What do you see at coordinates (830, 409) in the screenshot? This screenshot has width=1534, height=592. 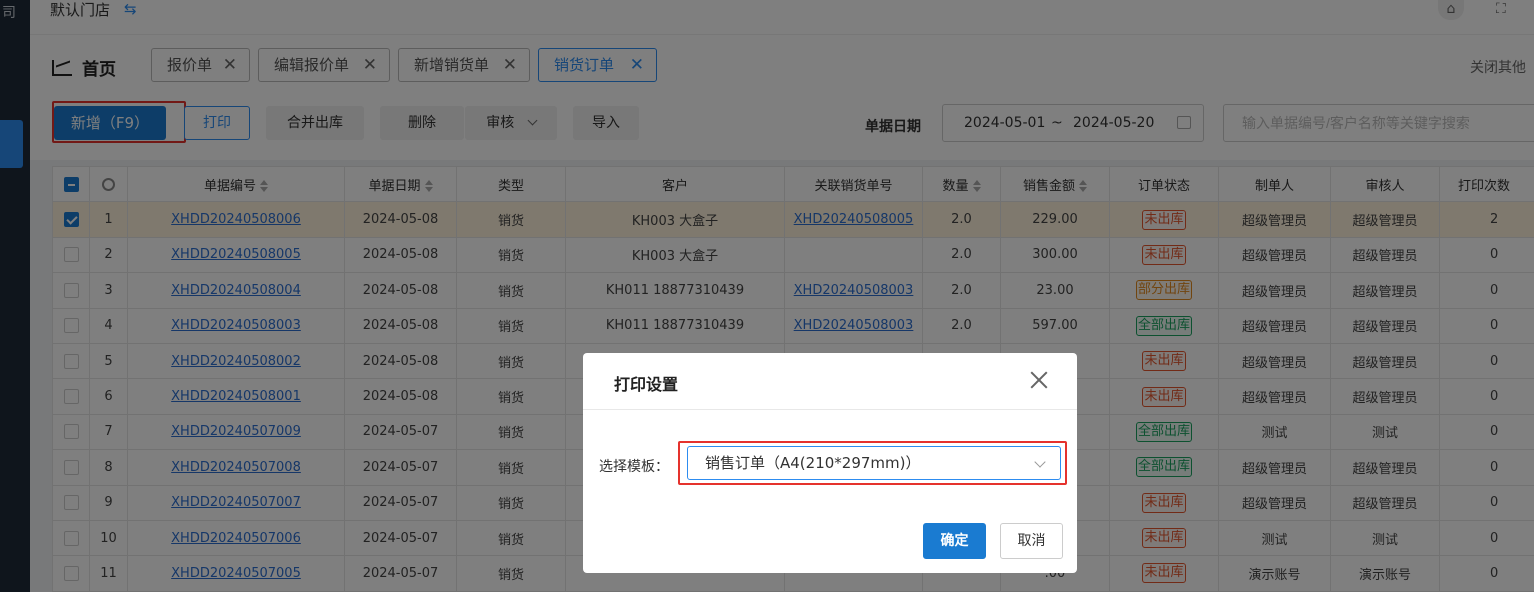 I see `dialog-divider` at bounding box center [830, 409].